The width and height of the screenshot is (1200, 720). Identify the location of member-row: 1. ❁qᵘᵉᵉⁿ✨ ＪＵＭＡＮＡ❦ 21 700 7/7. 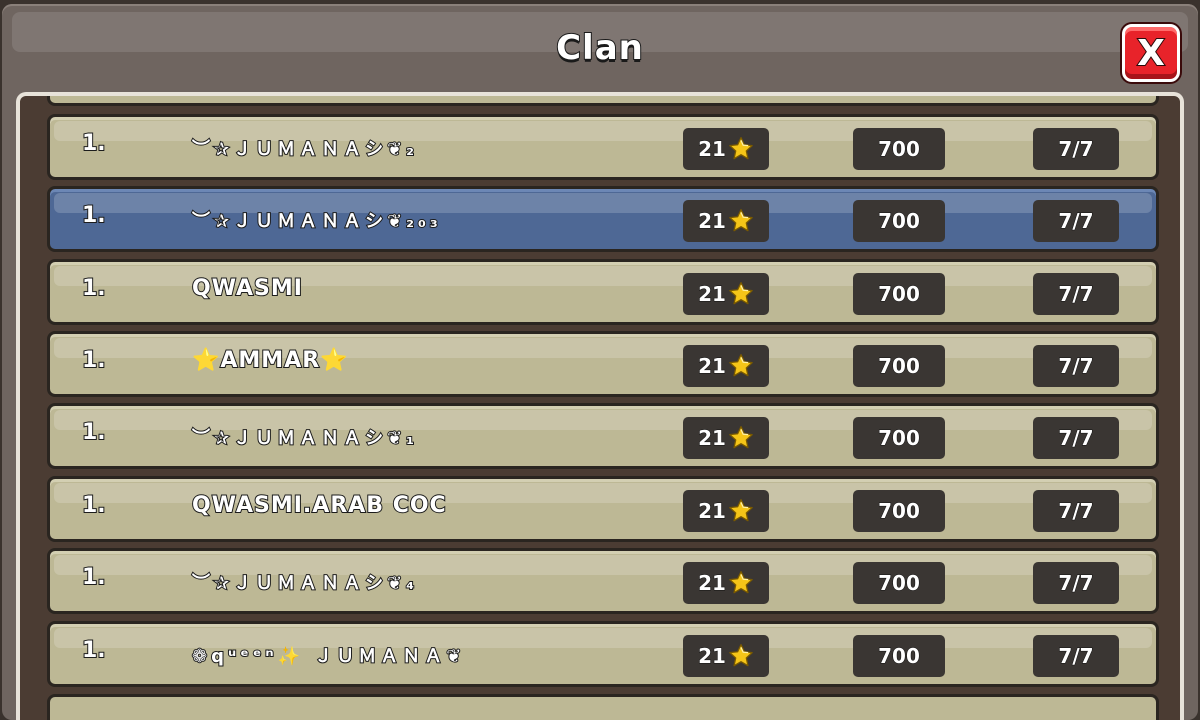
(603, 654).